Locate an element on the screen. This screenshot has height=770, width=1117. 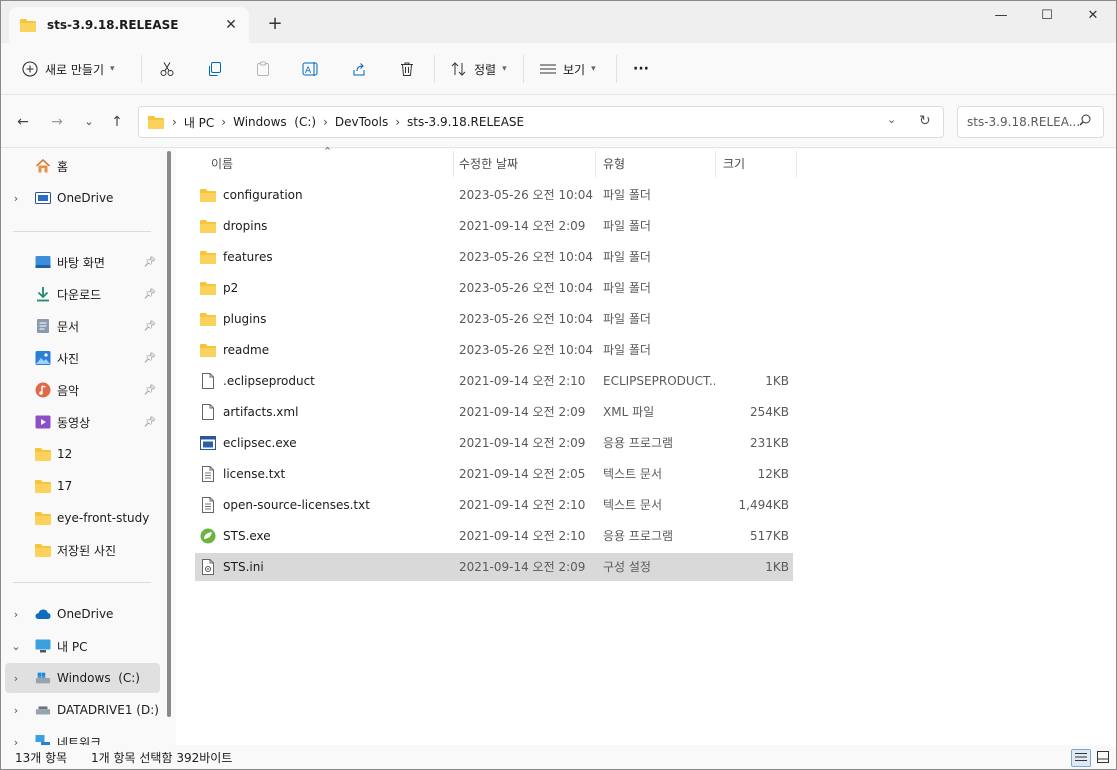
maximize-button: ☐ is located at coordinates (1047, 17).